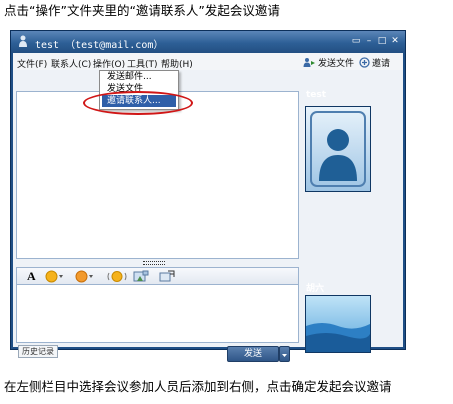 This screenshot has width=453, height=404. I want to click on close-icon: ✕, so click(395, 41).